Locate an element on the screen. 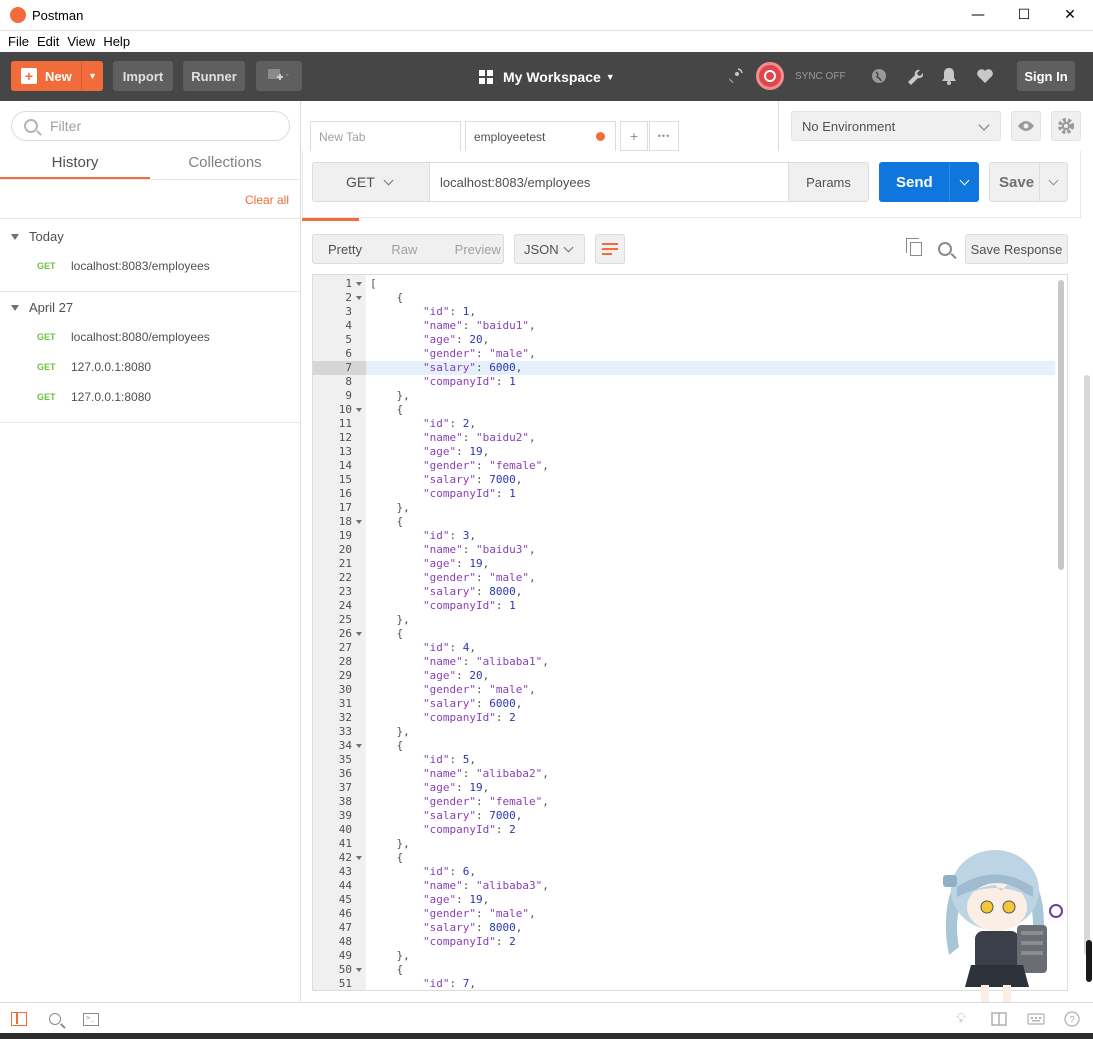 The width and height of the screenshot is (1093, 1039). import-button: Import is located at coordinates (143, 76).